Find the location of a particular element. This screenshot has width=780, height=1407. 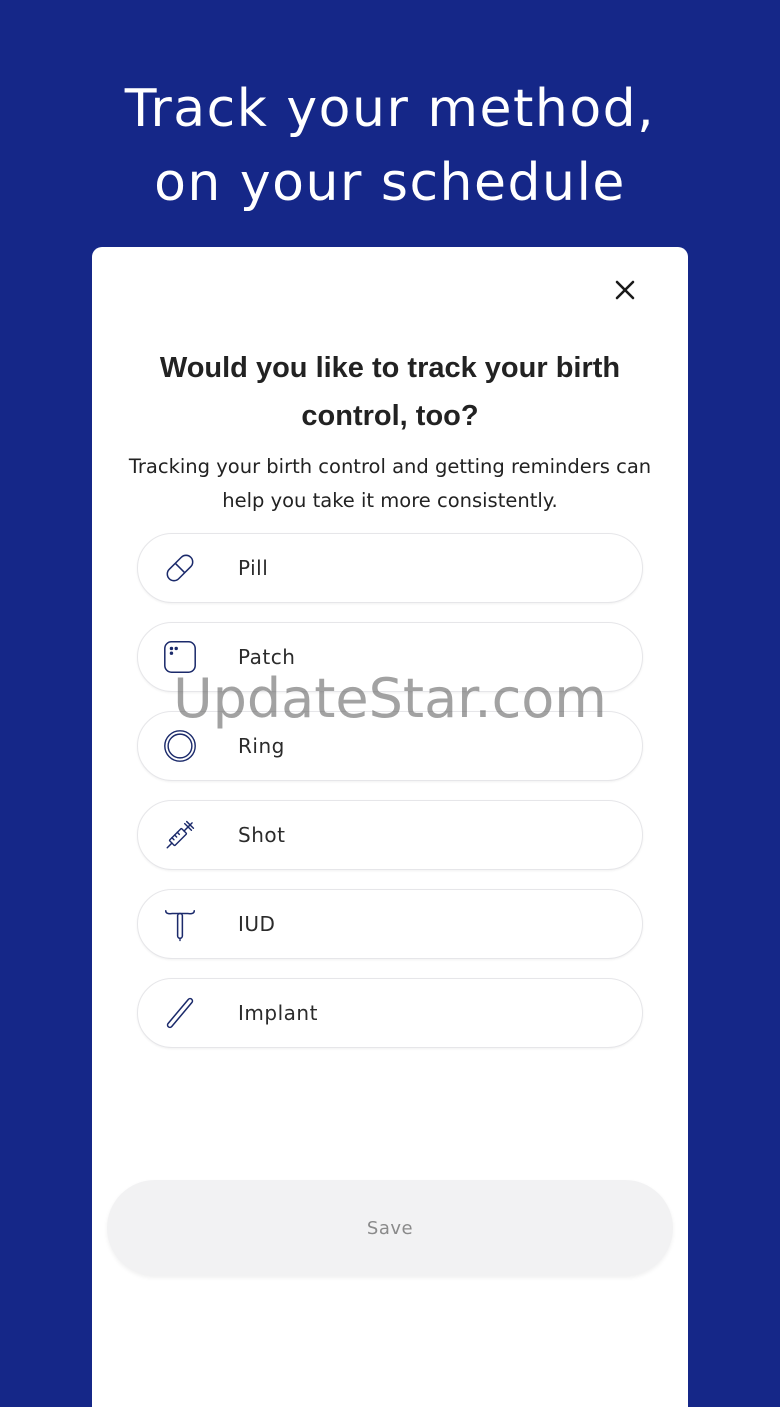

option-ring: Ring is located at coordinates (390, 746).